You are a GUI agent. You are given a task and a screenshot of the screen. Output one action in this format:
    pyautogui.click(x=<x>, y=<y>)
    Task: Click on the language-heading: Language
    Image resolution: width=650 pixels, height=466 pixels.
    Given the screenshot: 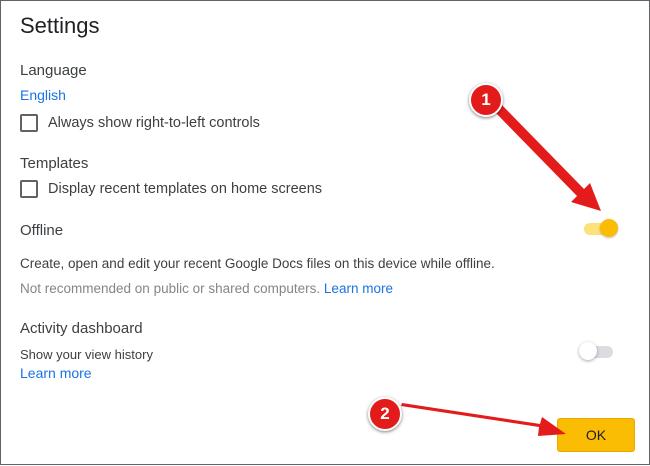 What is the action you would take?
    pyautogui.click(x=53, y=70)
    